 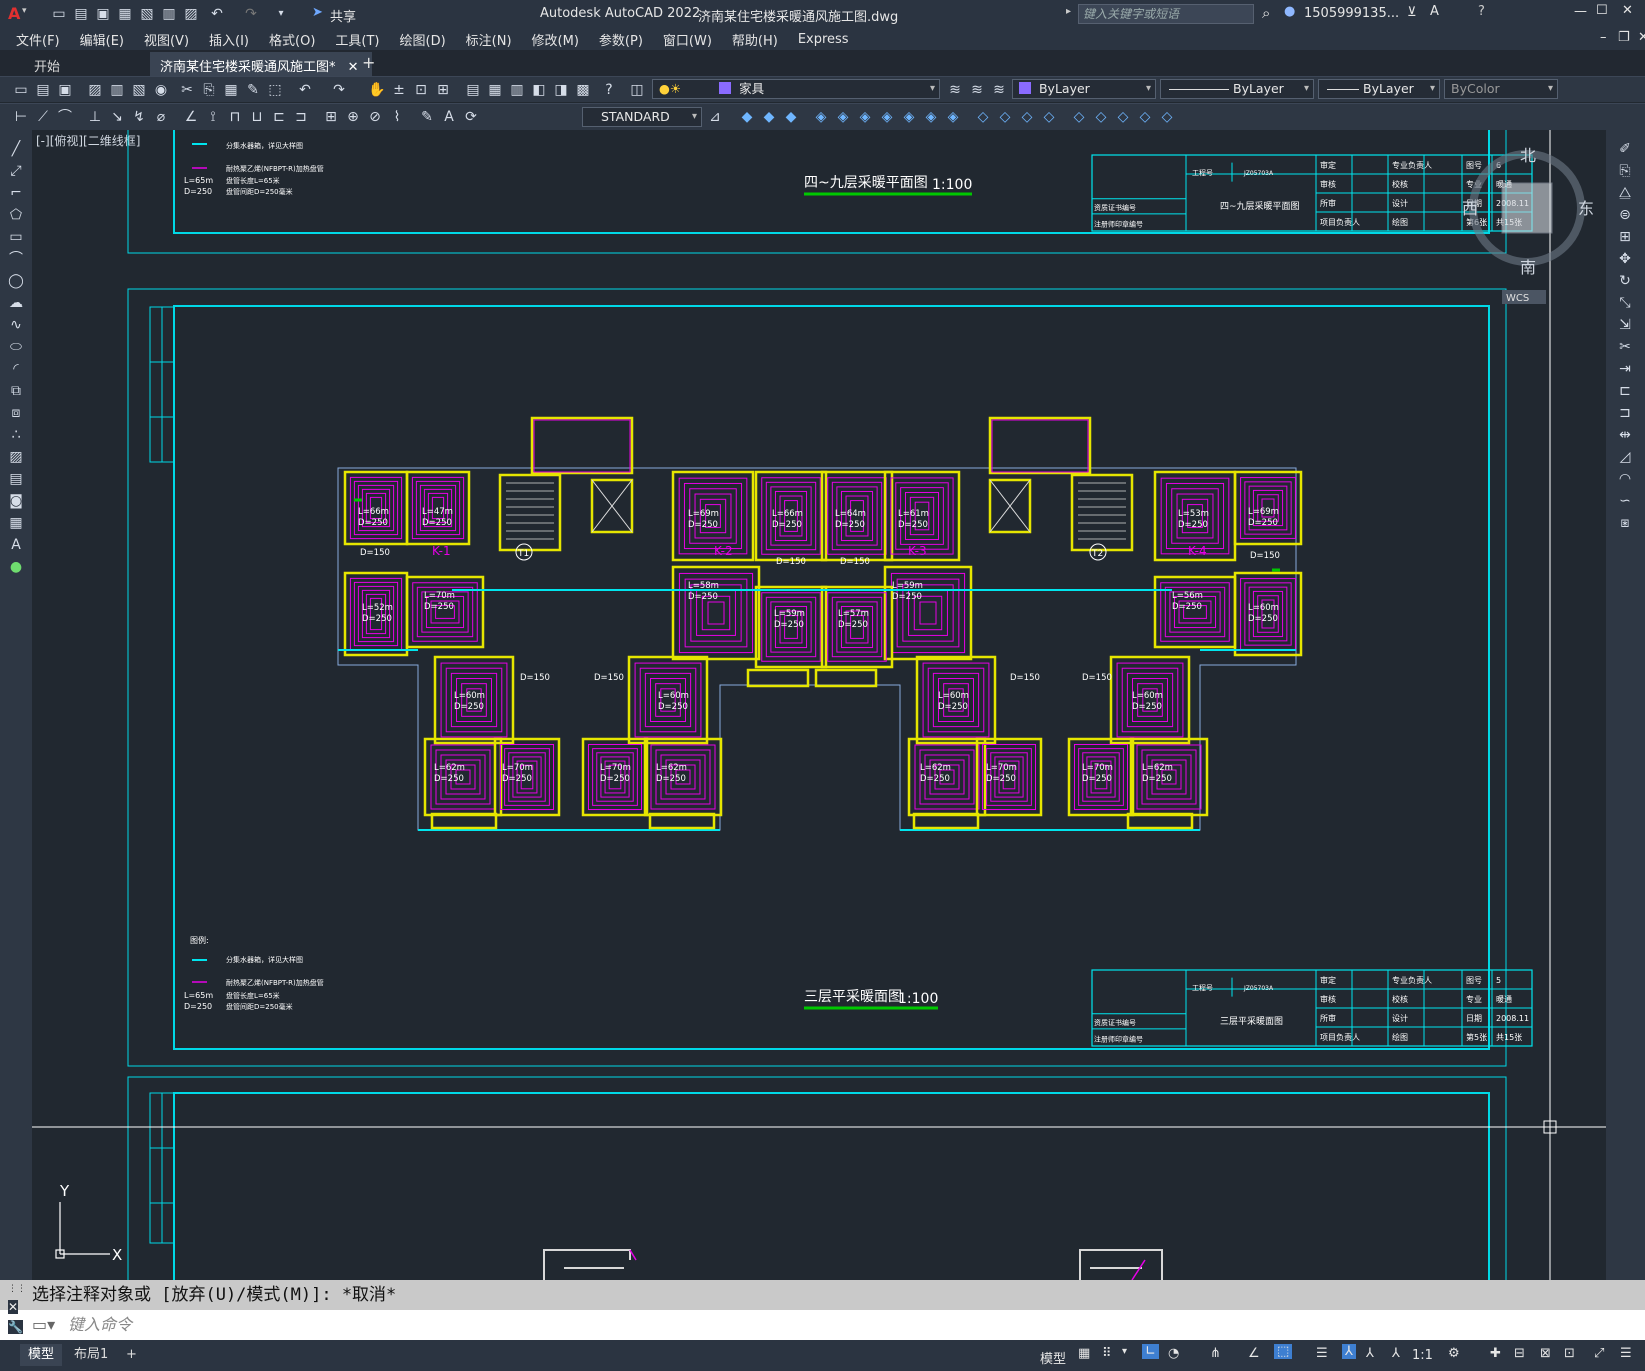 What do you see at coordinates (1237, 89) in the screenshot?
I see `linetype-dropdown: ByLayer ▾` at bounding box center [1237, 89].